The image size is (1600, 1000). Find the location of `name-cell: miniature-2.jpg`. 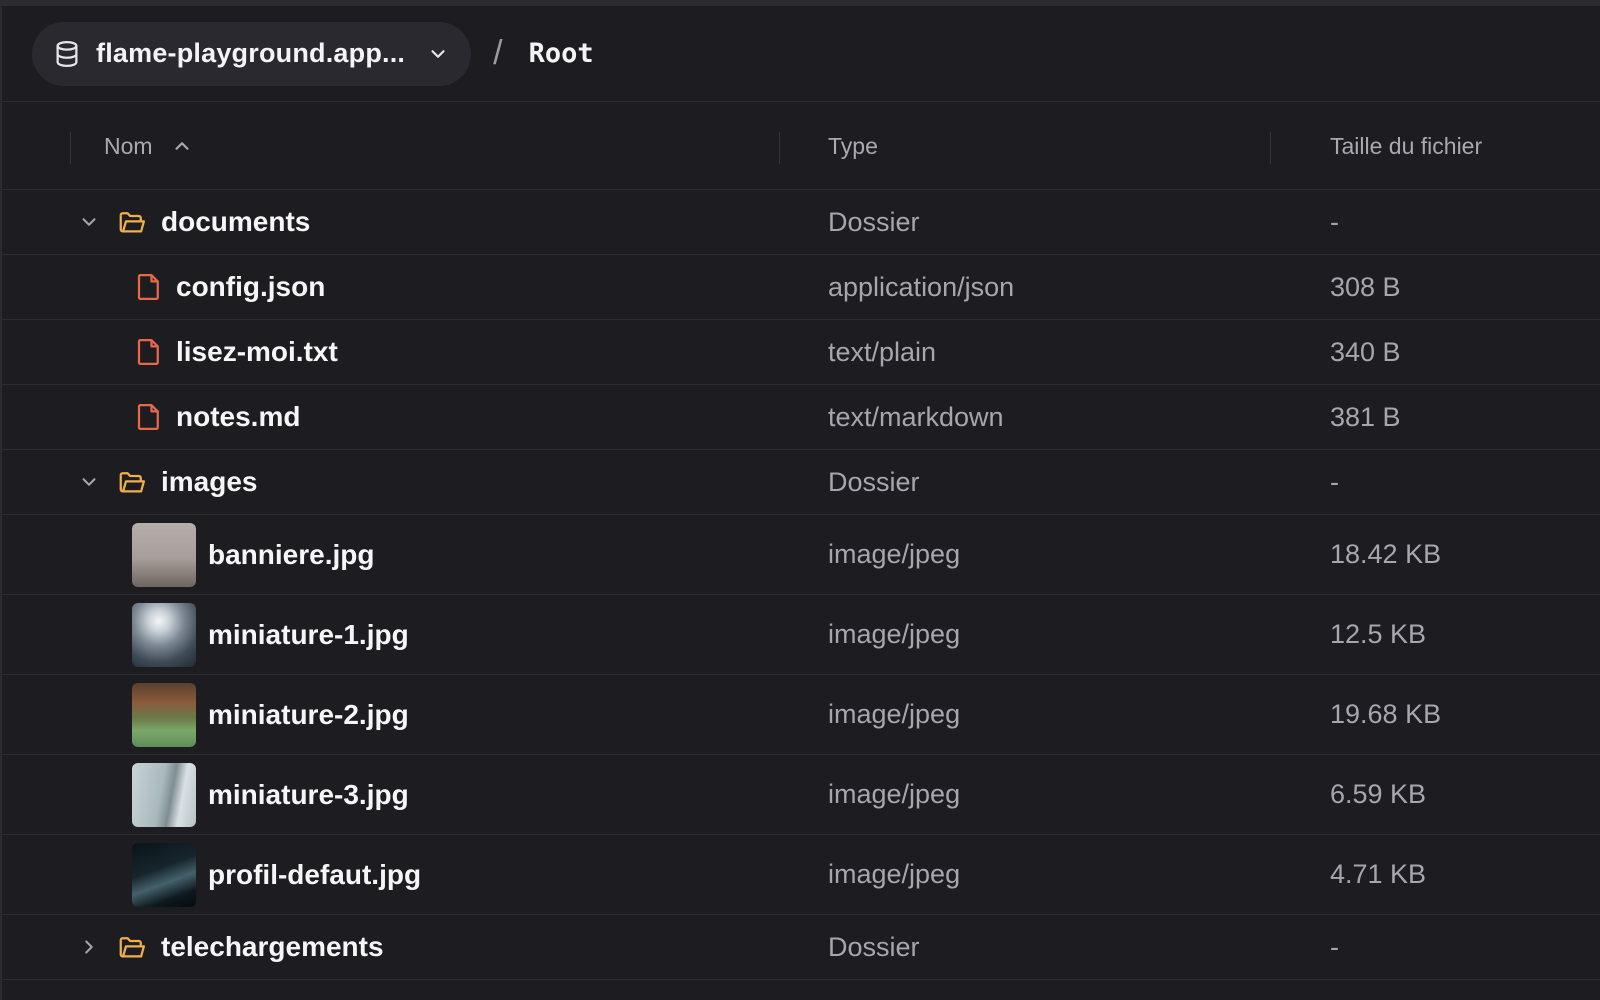

name-cell: miniature-2.jpg is located at coordinates (270, 714).